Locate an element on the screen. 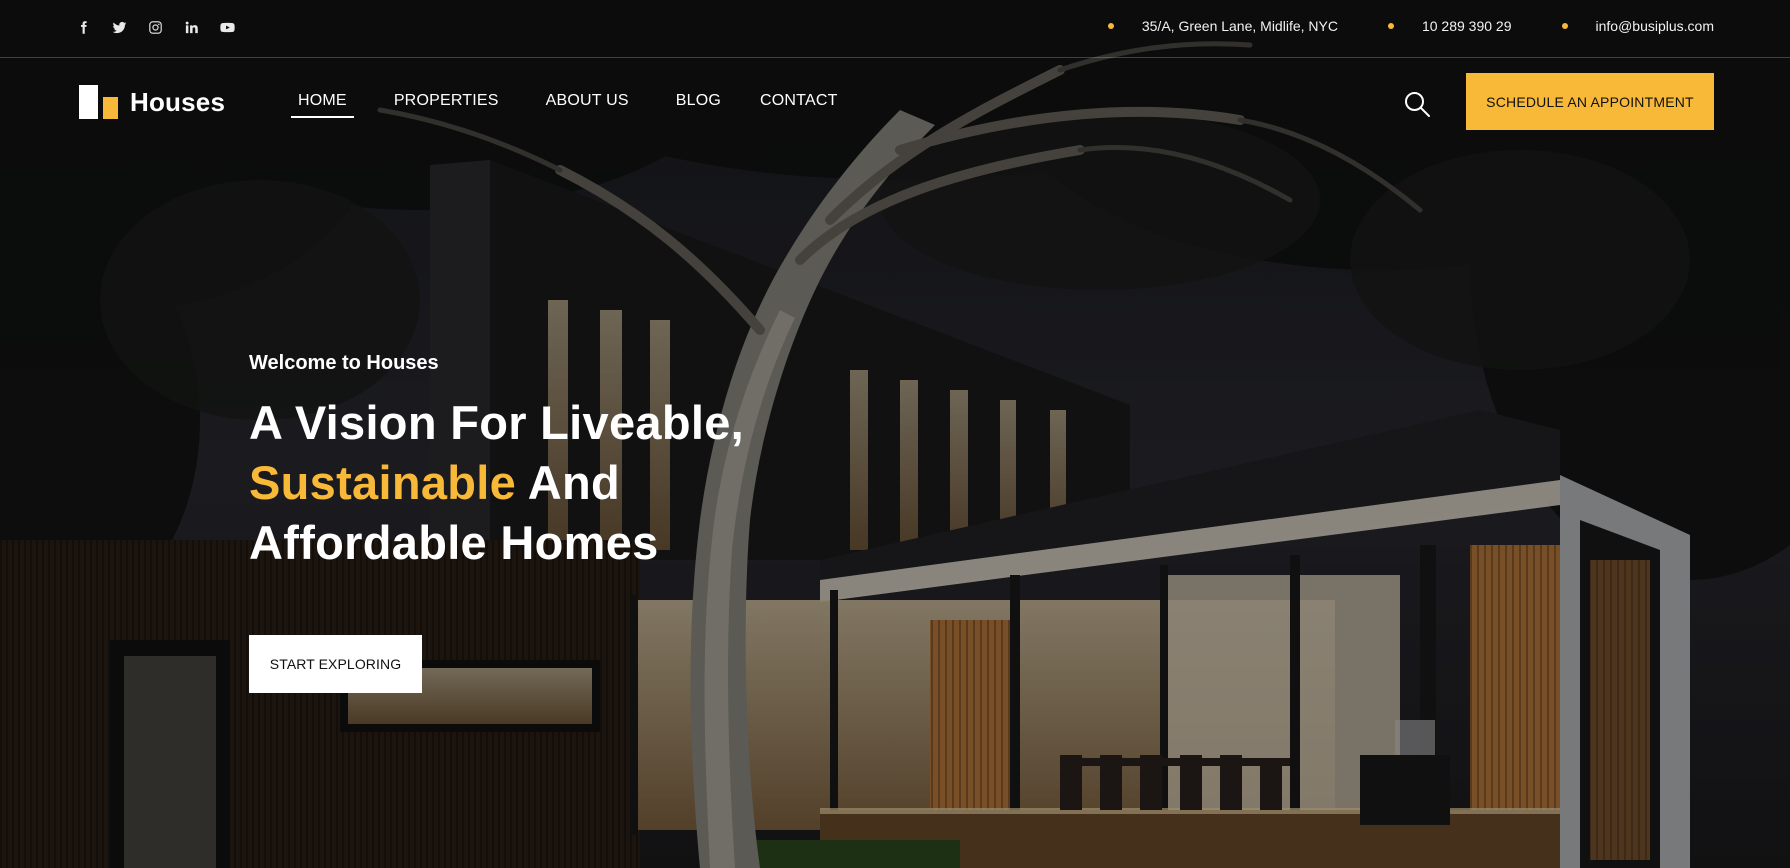 The image size is (1790, 868). headline-line-3: Affordable Homes is located at coordinates (454, 542).